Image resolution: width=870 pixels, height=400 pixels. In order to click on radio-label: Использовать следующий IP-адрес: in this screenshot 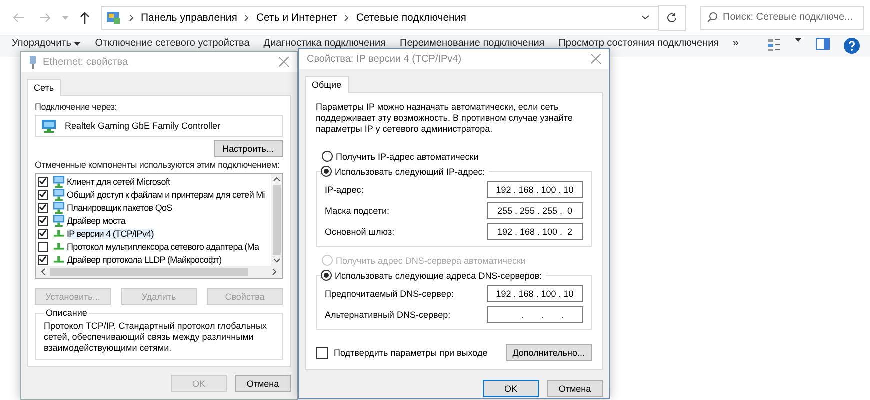, I will do `click(410, 171)`.